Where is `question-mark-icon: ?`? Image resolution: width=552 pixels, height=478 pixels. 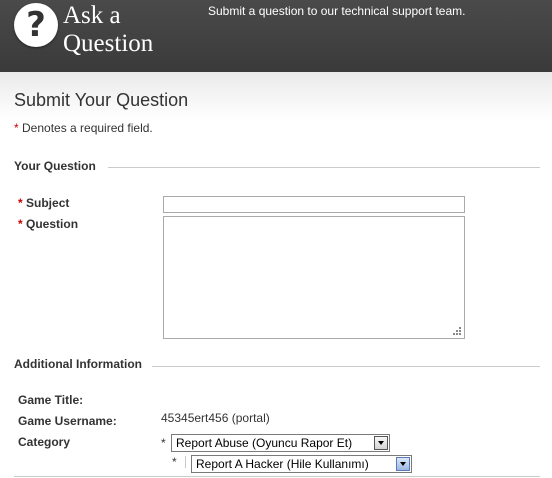
question-mark-icon: ? is located at coordinates (36, 25).